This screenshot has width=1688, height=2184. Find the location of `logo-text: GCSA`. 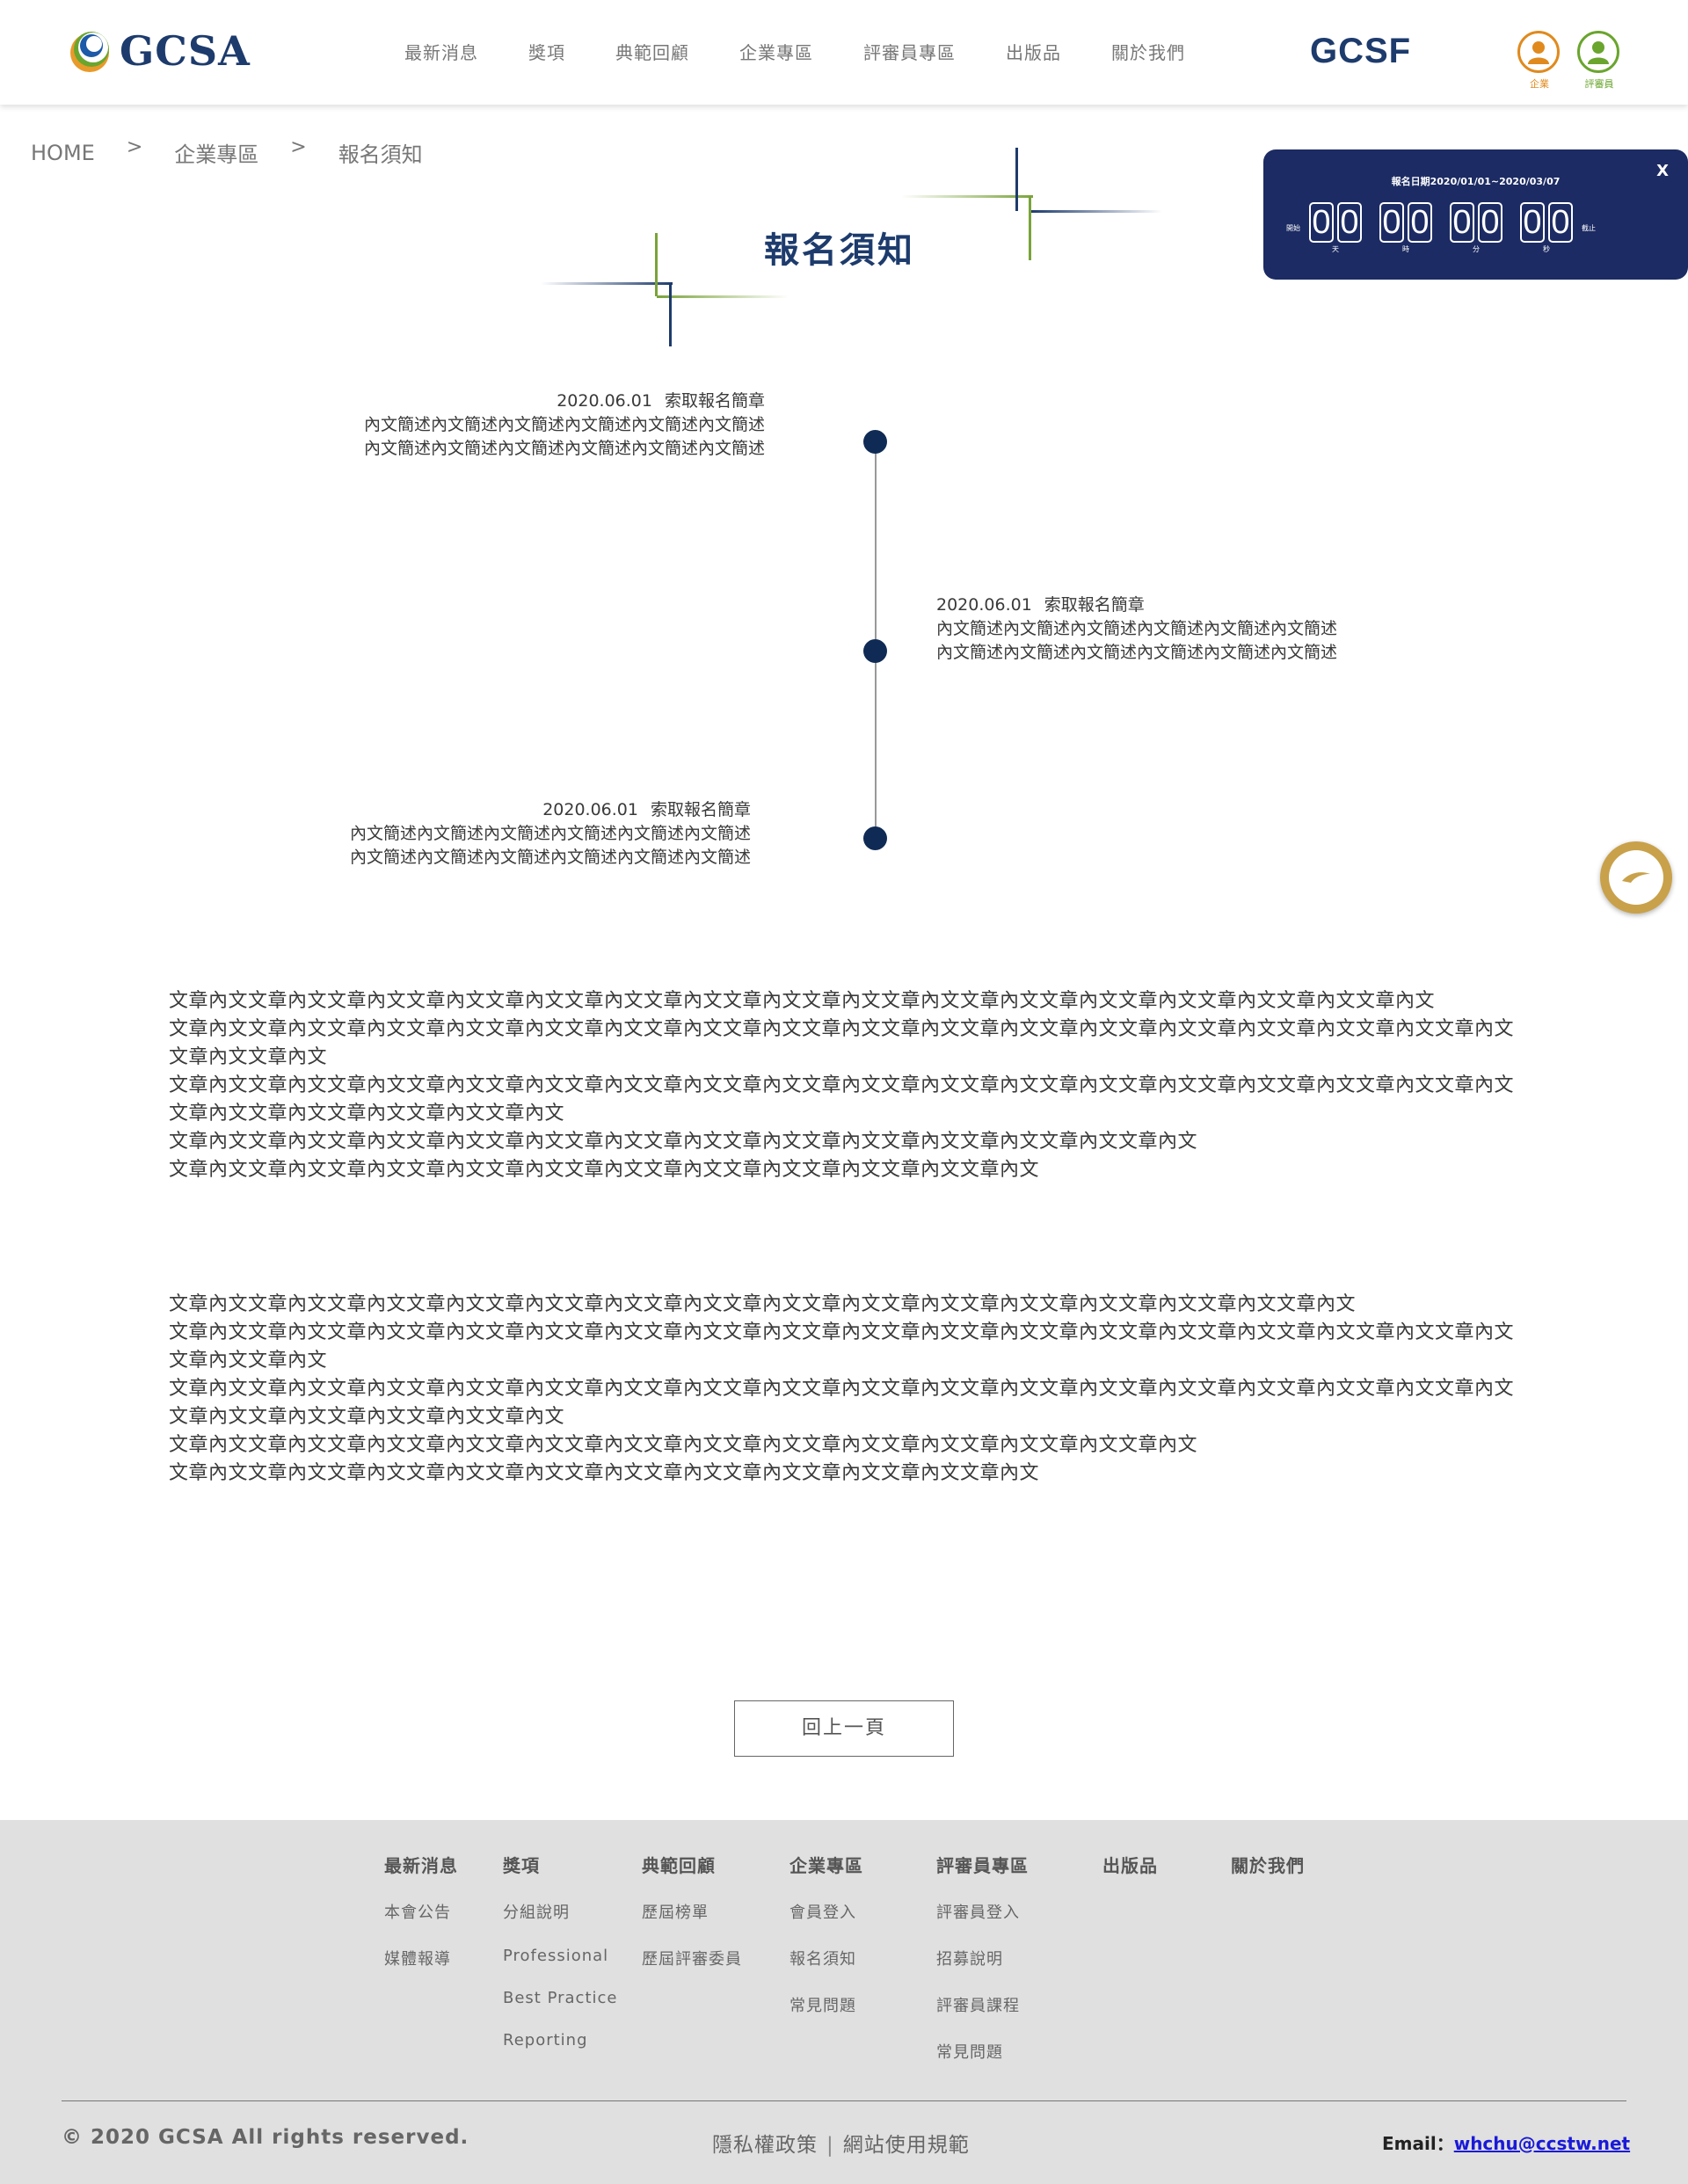

logo-text: GCSA is located at coordinates (185, 51).